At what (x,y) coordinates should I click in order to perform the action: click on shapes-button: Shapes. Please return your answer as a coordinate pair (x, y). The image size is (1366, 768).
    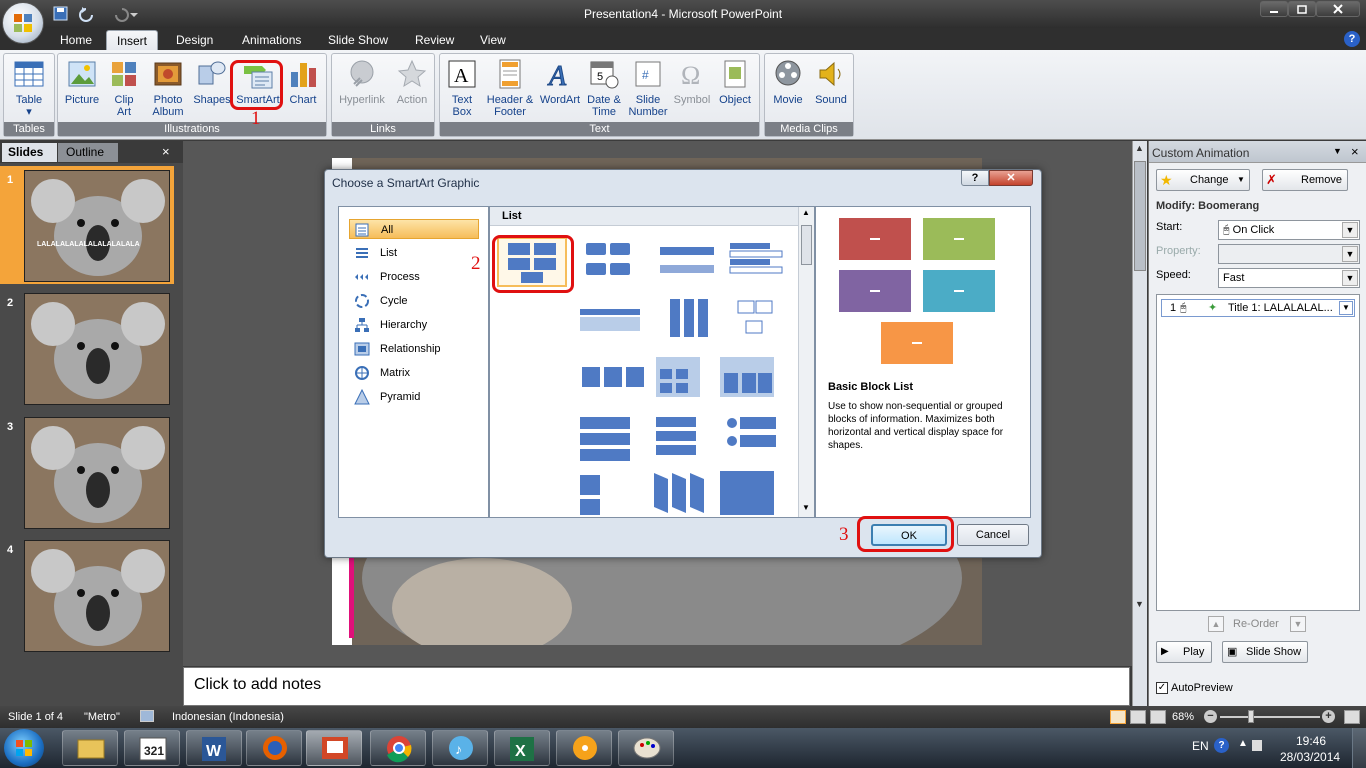
    Looking at the image, I should click on (212, 82).